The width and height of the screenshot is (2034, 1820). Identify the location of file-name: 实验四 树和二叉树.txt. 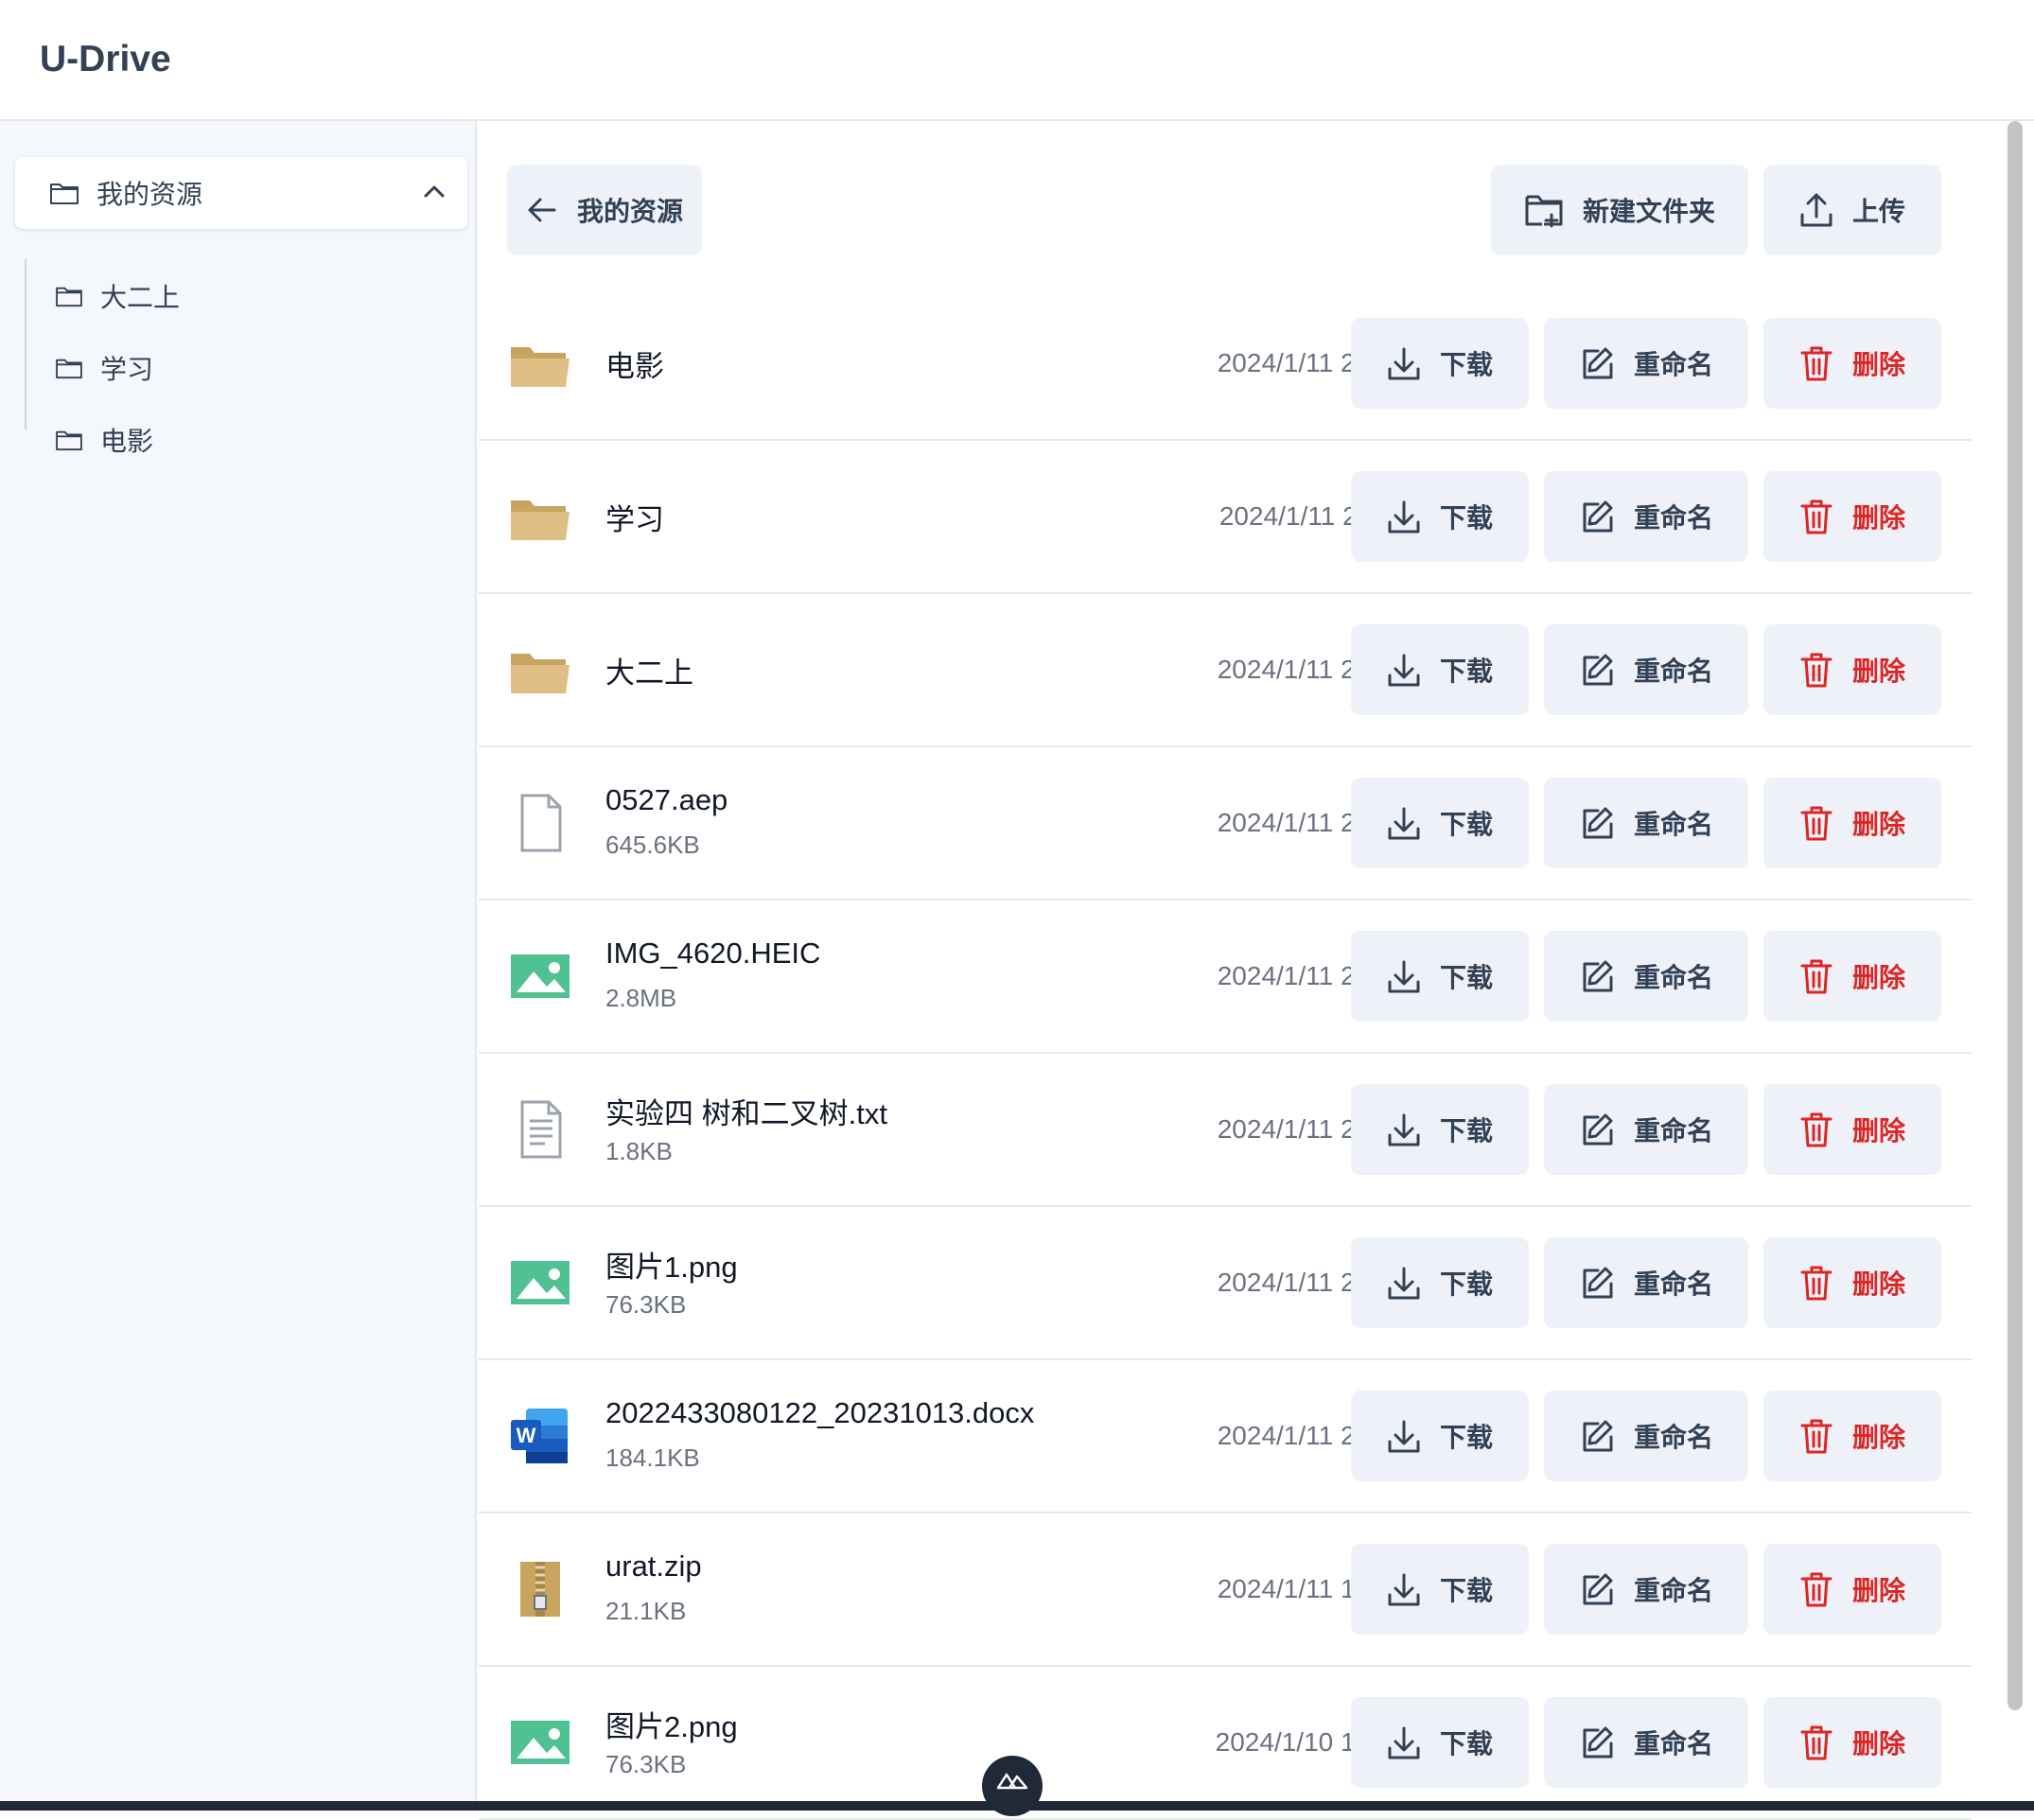
(746, 1111).